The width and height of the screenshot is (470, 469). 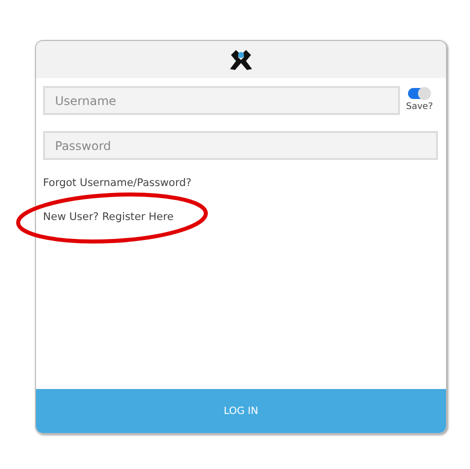 What do you see at coordinates (419, 93) in the screenshot?
I see `save-toggle` at bounding box center [419, 93].